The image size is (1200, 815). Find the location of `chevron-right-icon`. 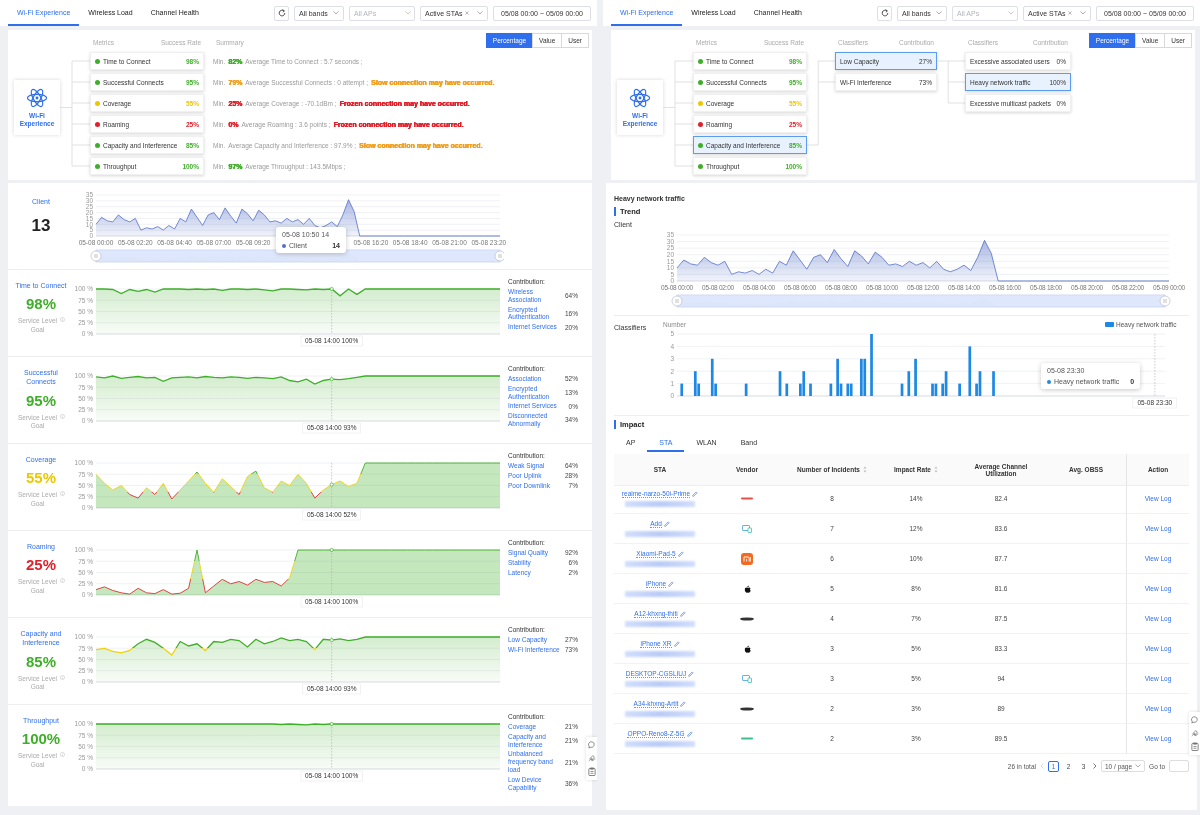

chevron-right-icon is located at coordinates (1095, 766).